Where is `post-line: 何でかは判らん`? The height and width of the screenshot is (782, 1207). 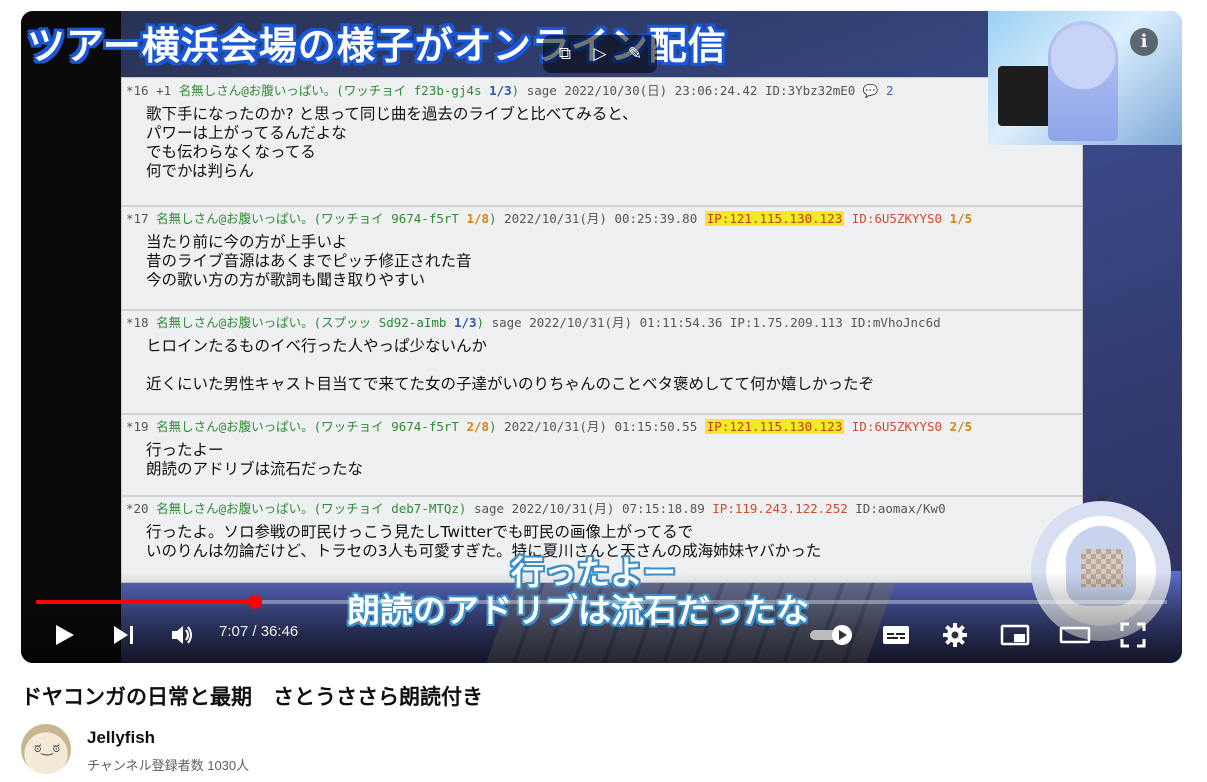
post-line: 何でかは判らん is located at coordinates (200, 171).